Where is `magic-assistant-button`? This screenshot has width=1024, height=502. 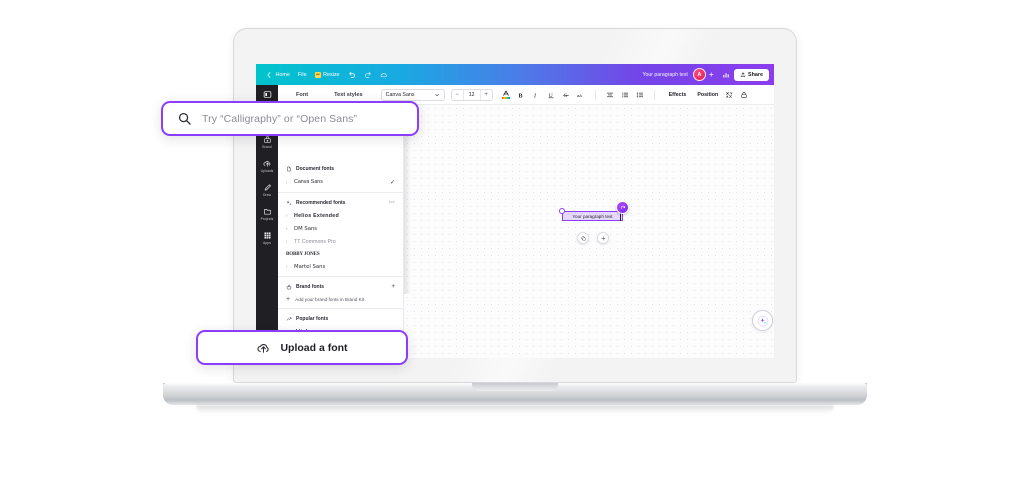 magic-assistant-button is located at coordinates (762, 320).